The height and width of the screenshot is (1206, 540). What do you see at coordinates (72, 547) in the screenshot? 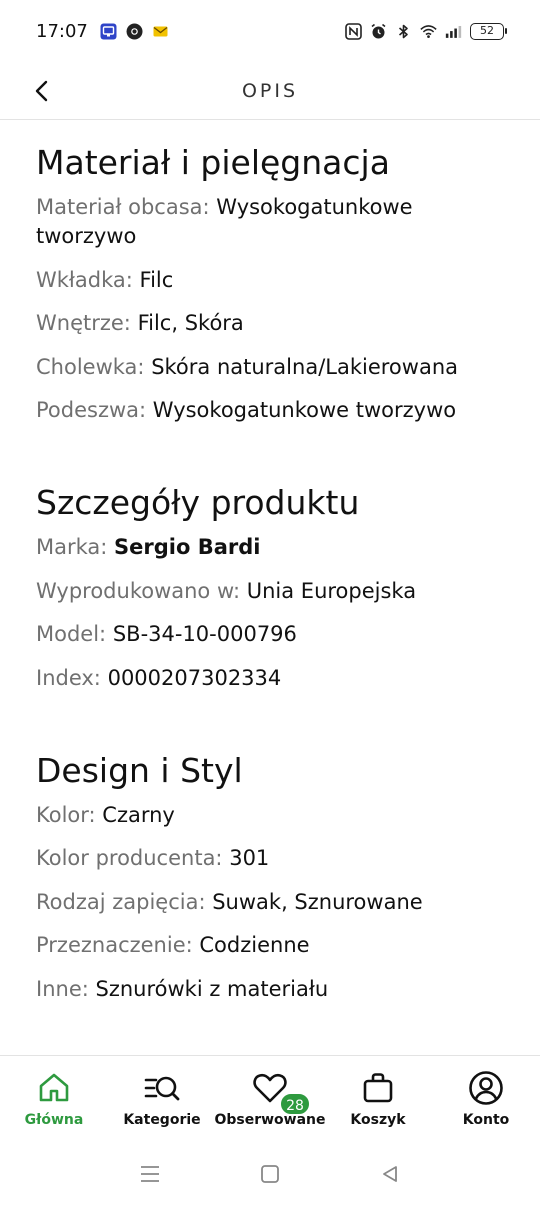
I see `spec-label: Marka:` at bounding box center [72, 547].